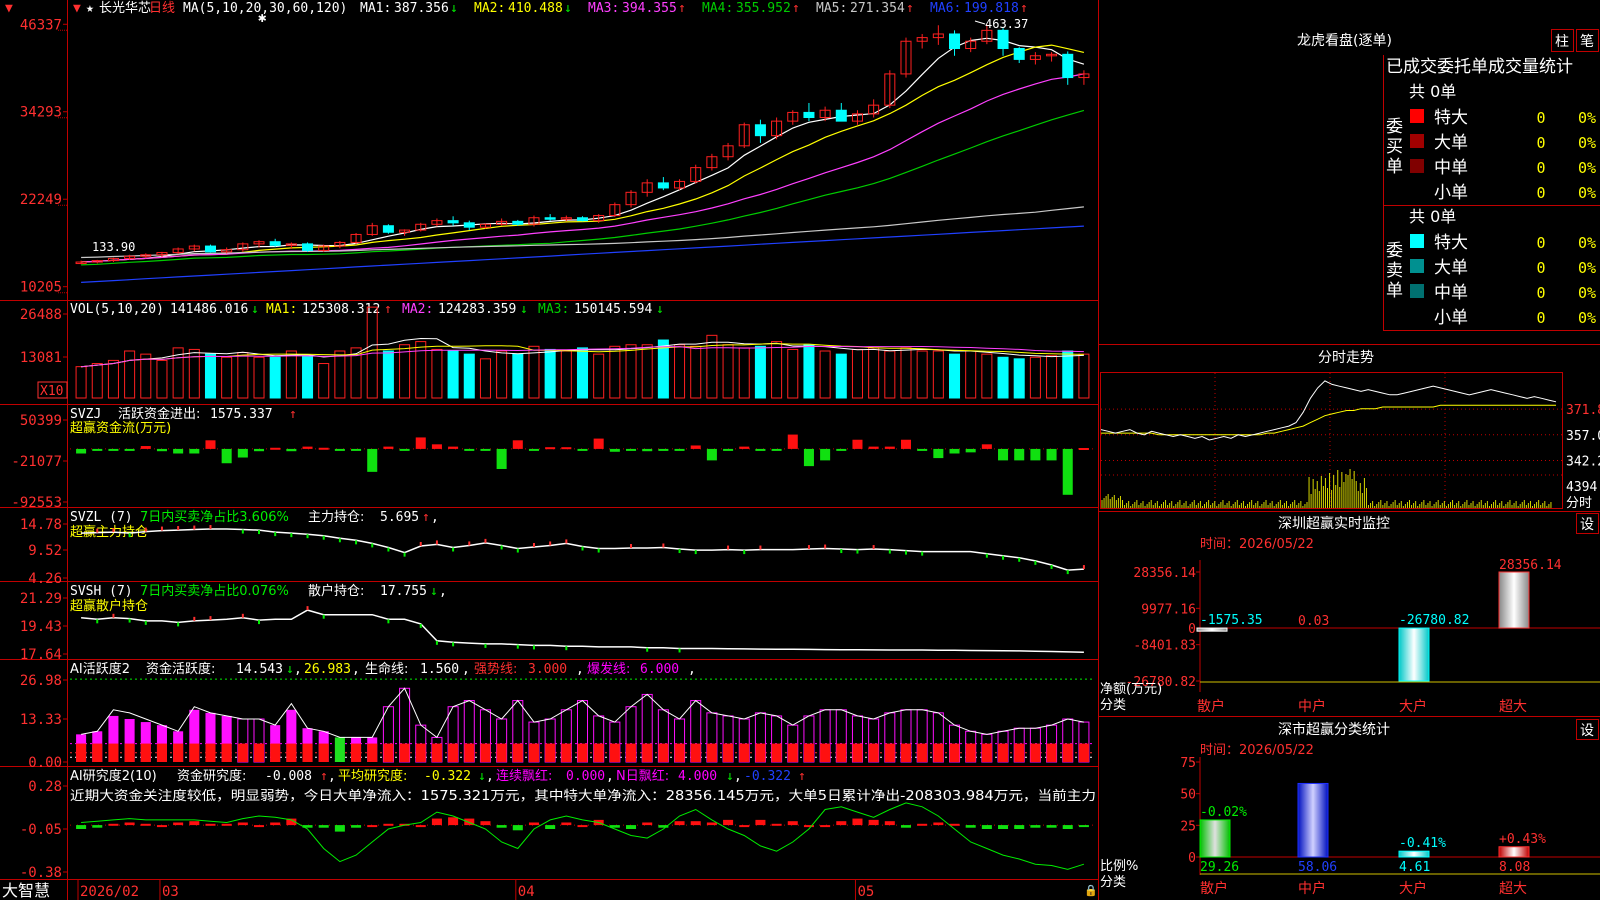 This screenshot has height=900, width=1600. Describe the element at coordinates (1344, 40) in the screenshot. I see `dragon-tiger-title: 龙虎看盘(逐单)` at that location.